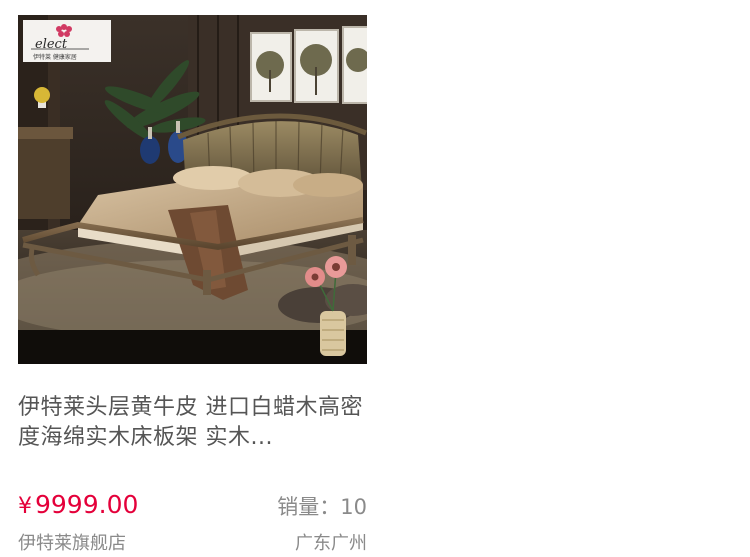  Describe the element at coordinates (353, 507) in the screenshot. I see `sales-value: 10` at that location.